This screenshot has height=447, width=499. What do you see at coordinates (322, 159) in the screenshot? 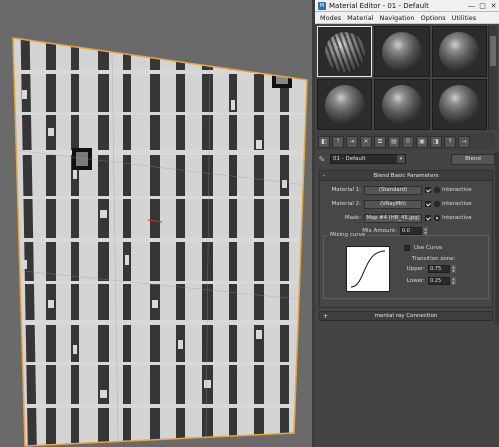
I see `pick-material-icon: ✎` at bounding box center [322, 159].